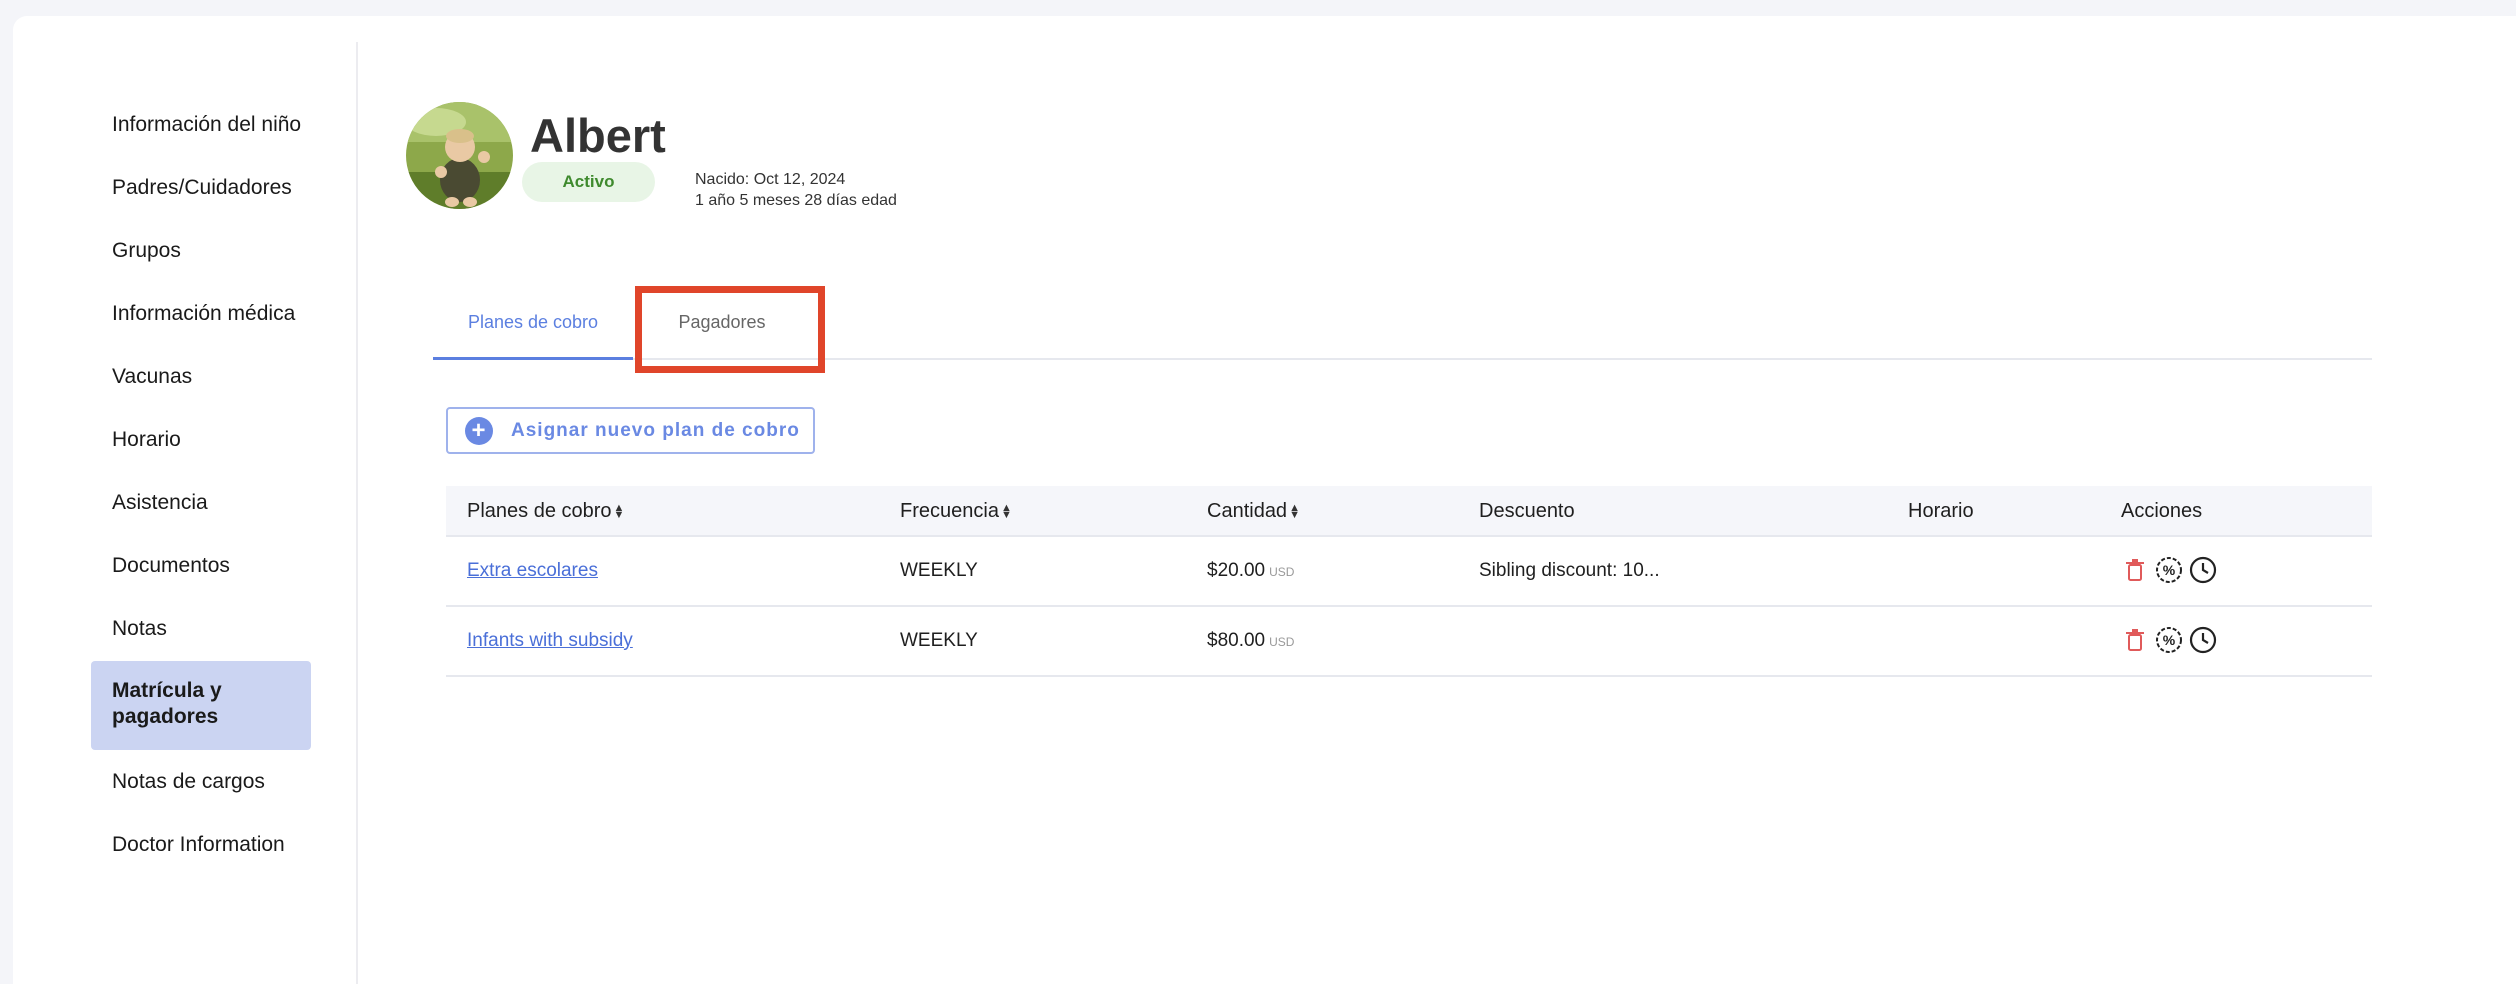 The height and width of the screenshot is (984, 2516). What do you see at coordinates (201, 782) in the screenshot?
I see `sidebar-item-charge-notes: Notas de cargos` at bounding box center [201, 782].